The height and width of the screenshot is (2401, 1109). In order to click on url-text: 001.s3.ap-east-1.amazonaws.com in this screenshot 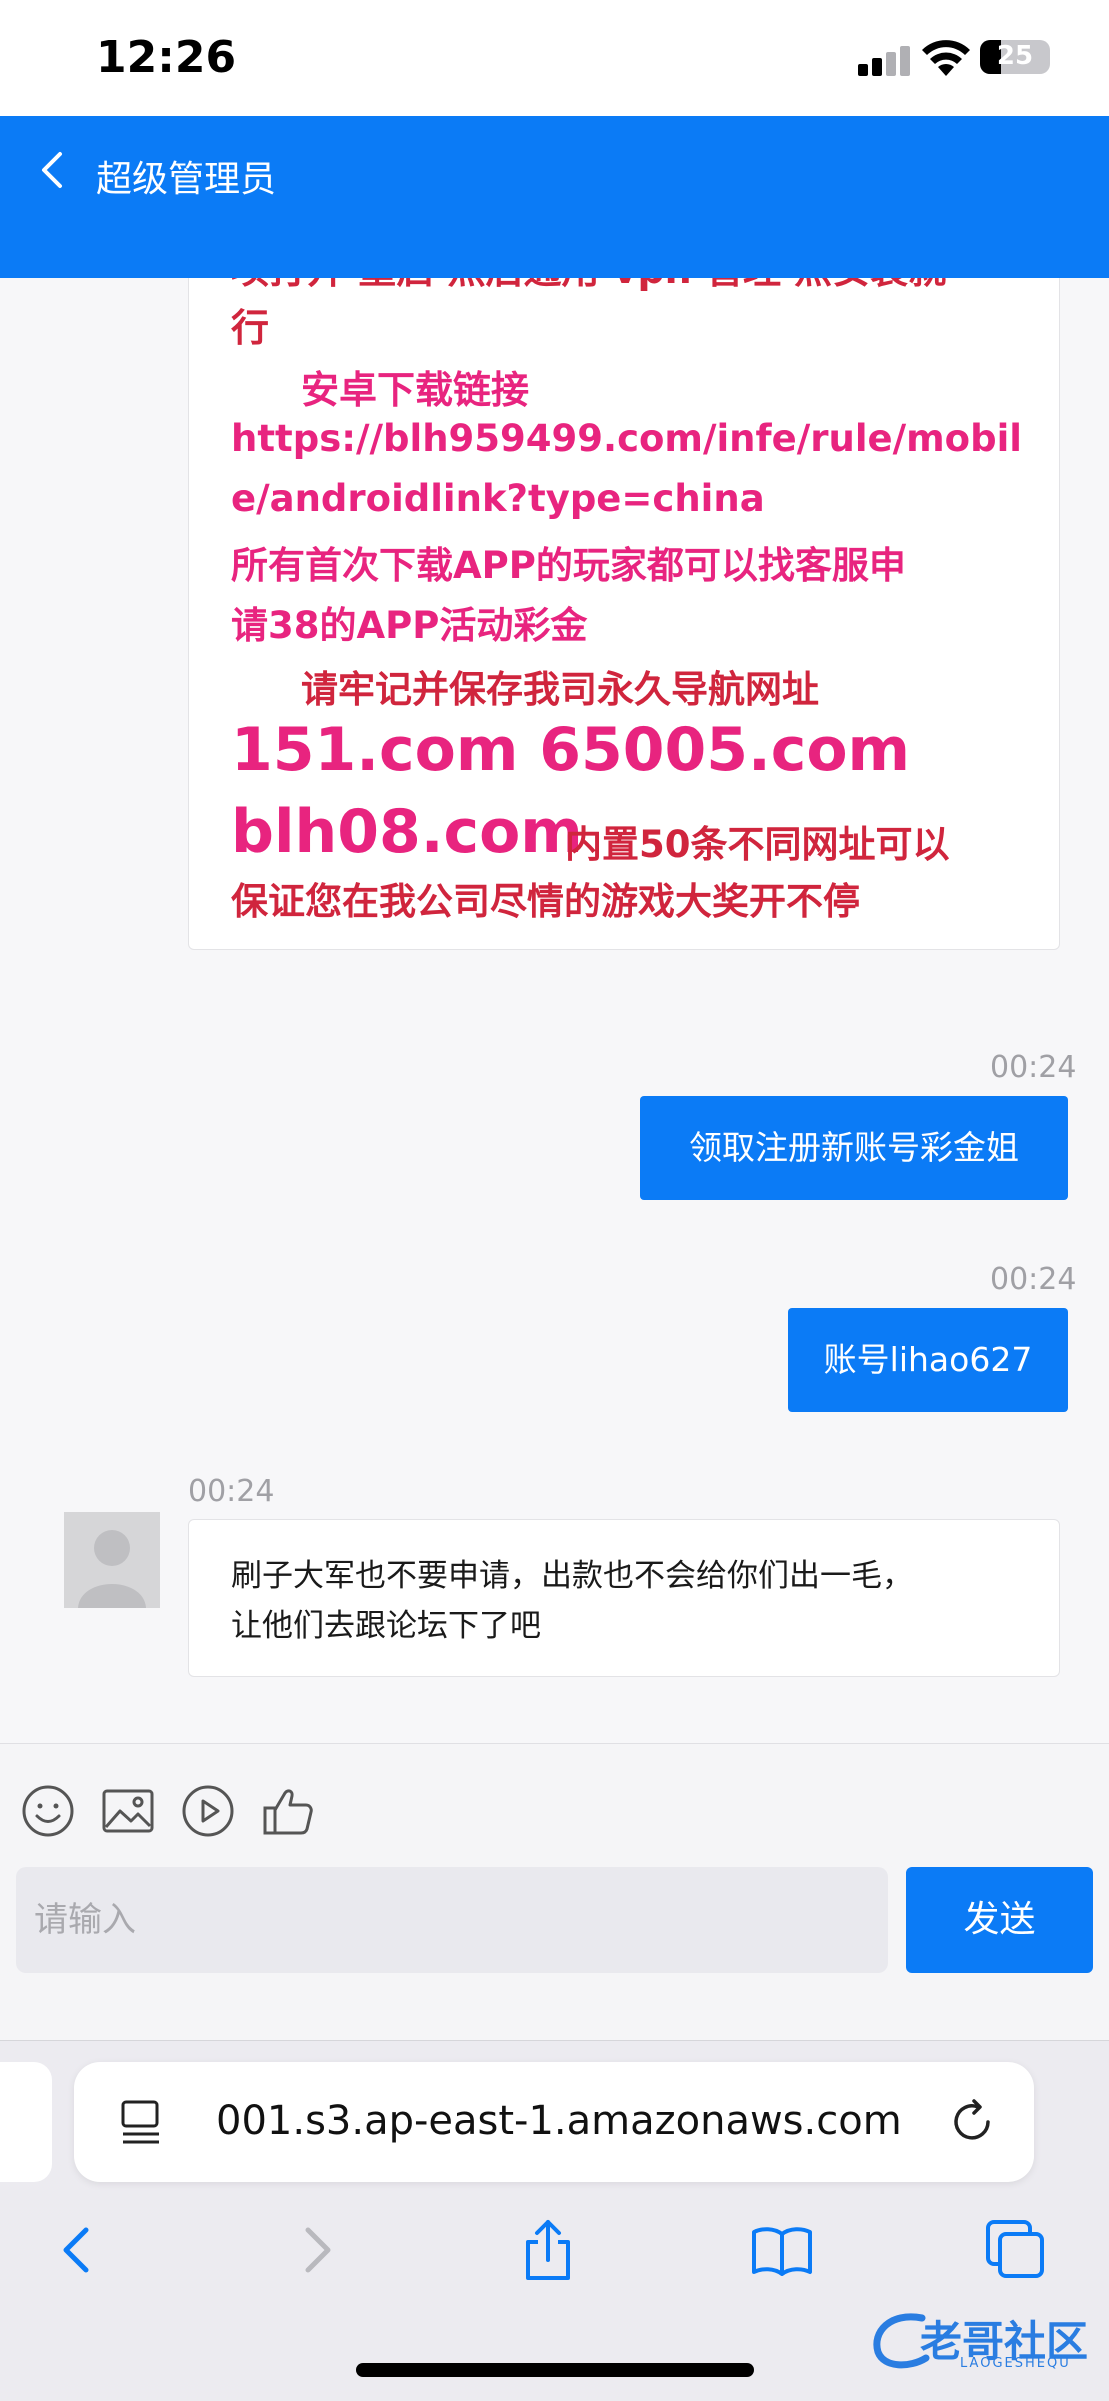, I will do `click(566, 2121)`.